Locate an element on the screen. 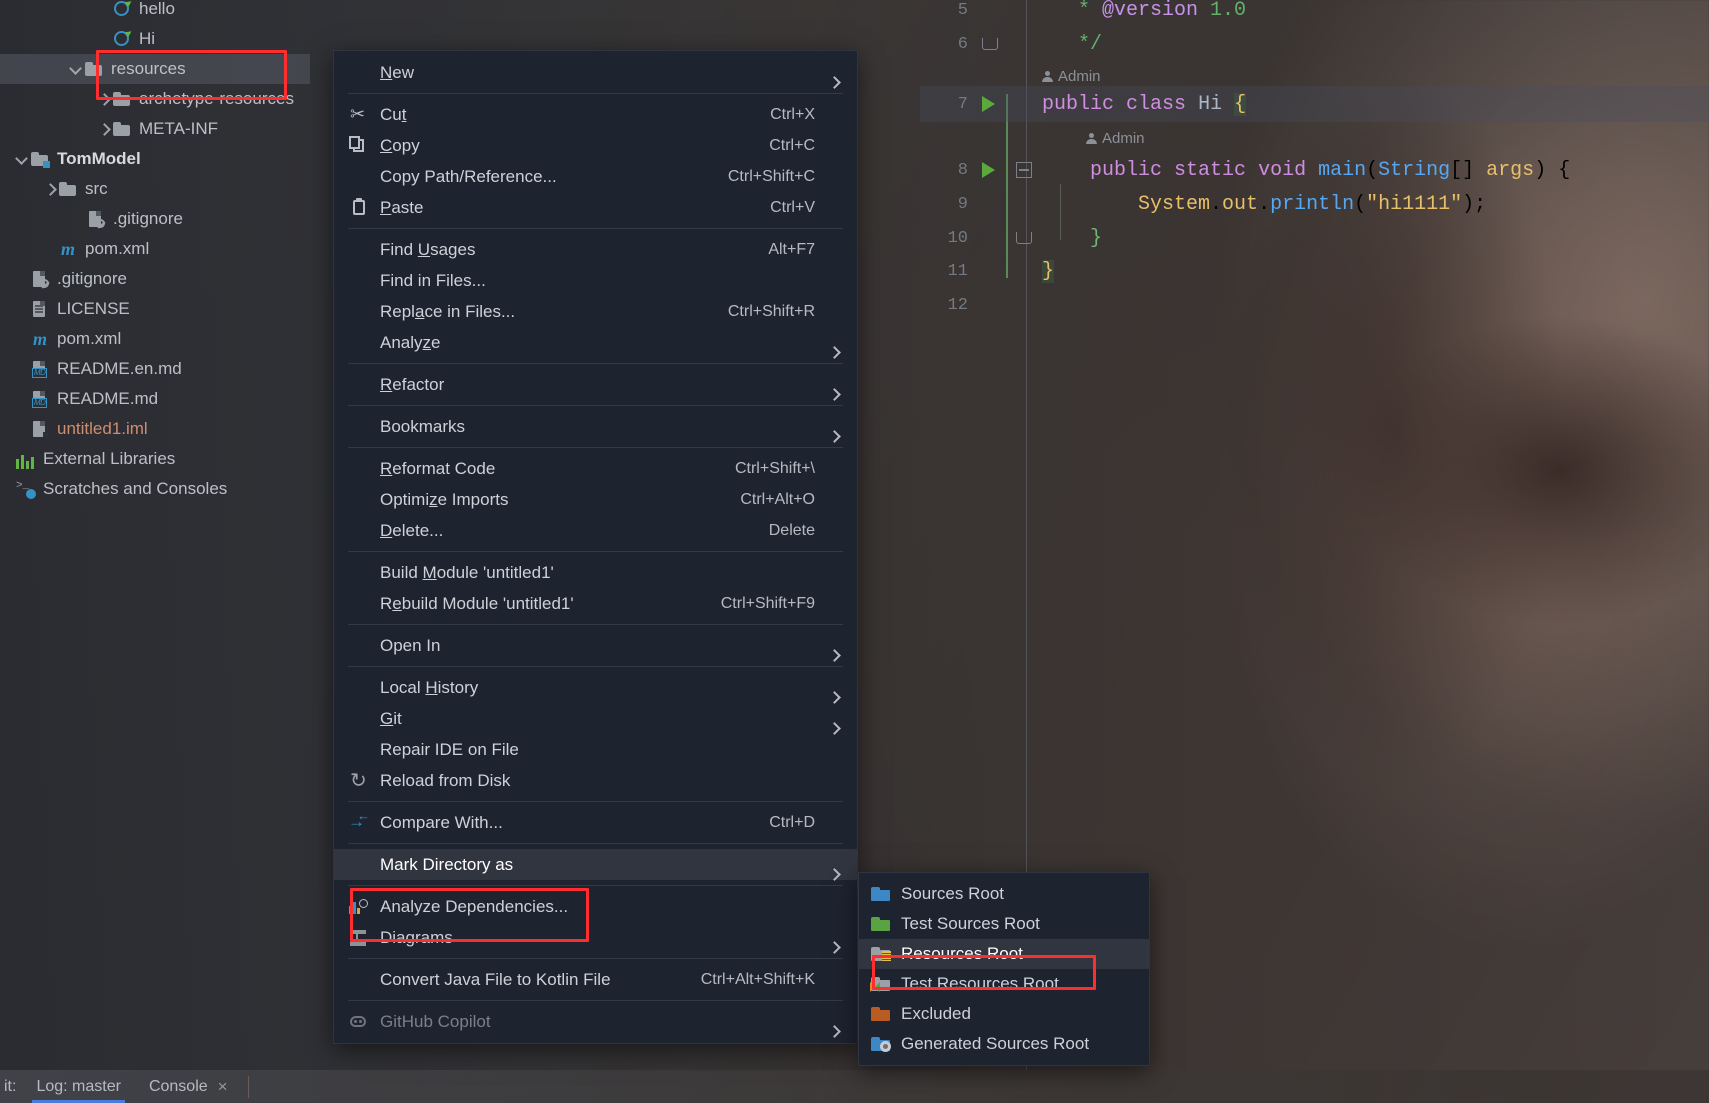 This screenshot has width=1709, height=1103. menu-item-new: New is located at coordinates (595, 72).